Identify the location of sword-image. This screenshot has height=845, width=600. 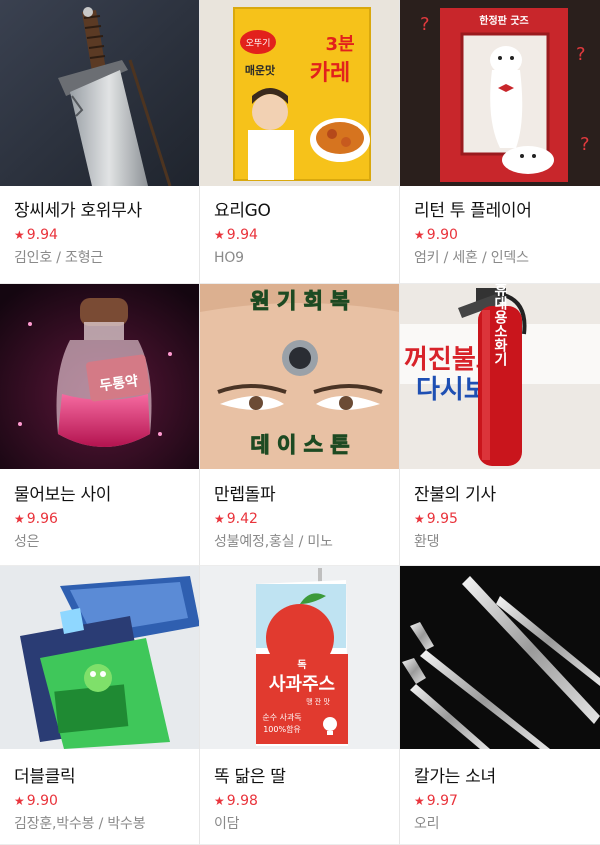
(99, 93).